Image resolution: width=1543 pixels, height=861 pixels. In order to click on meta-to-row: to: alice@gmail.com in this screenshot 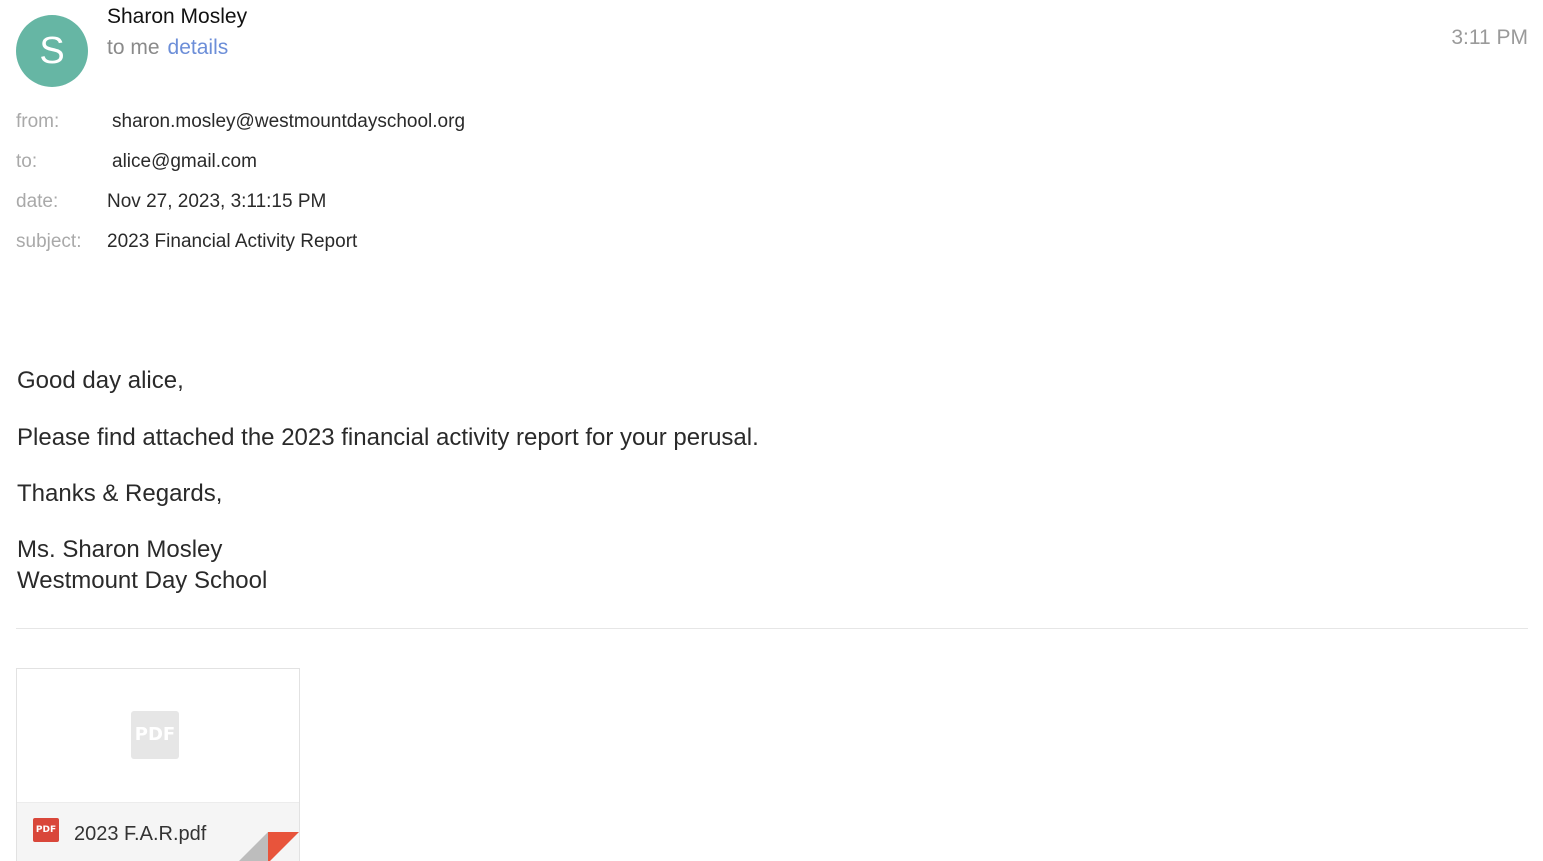, I will do `click(136, 162)`.